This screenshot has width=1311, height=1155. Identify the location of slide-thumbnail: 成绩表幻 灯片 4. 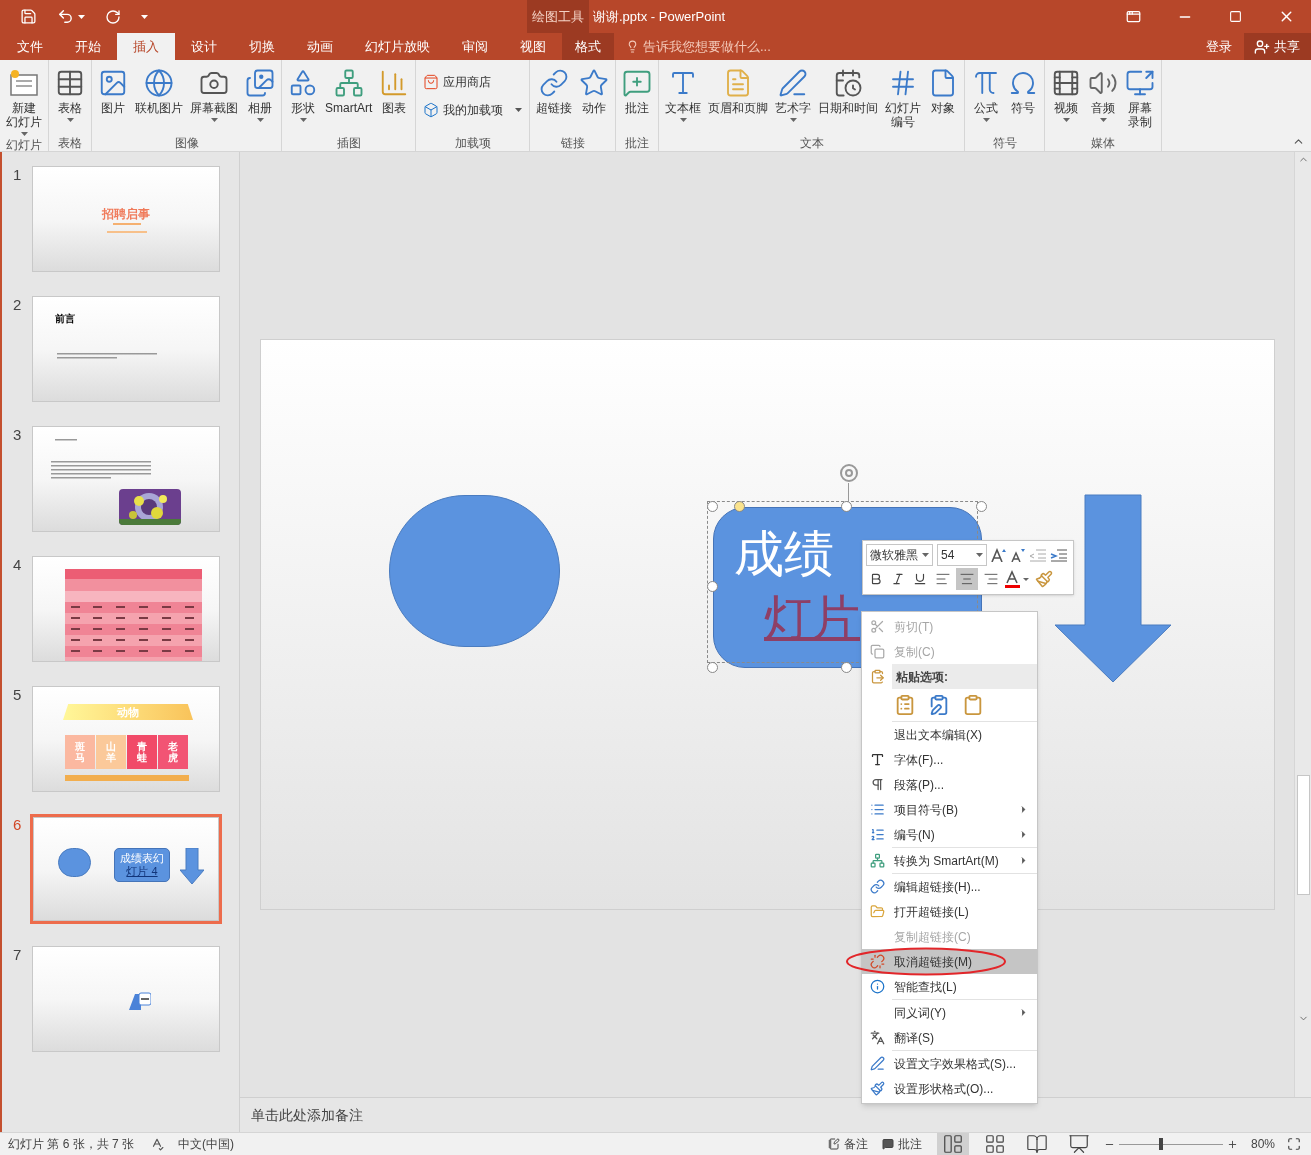
(126, 869).